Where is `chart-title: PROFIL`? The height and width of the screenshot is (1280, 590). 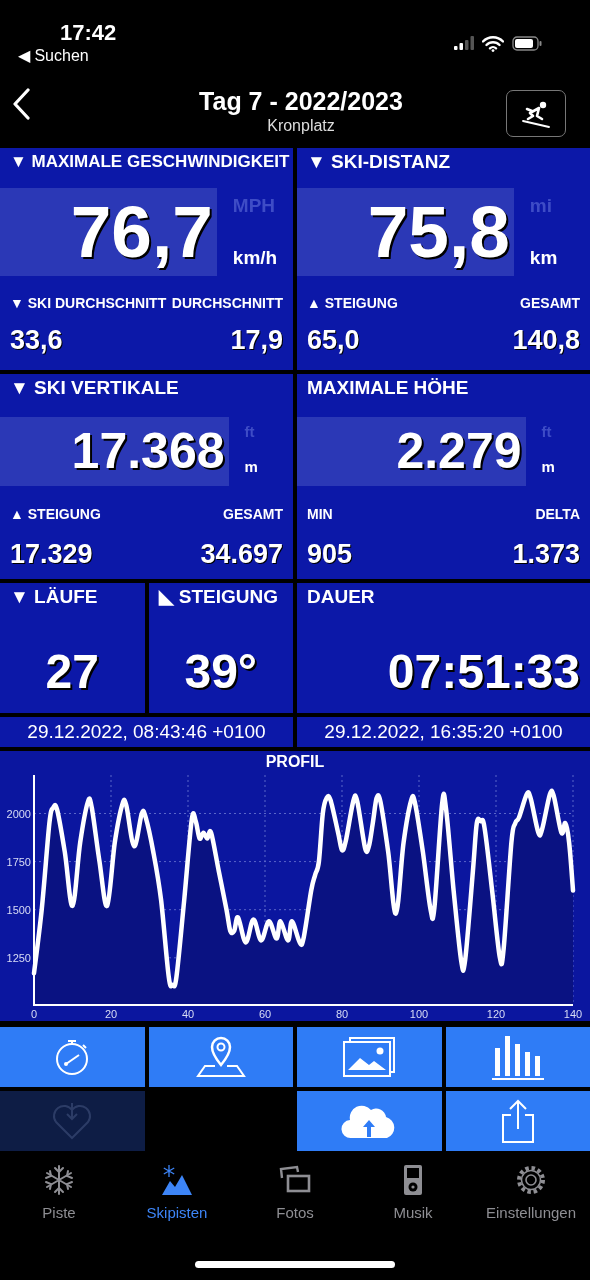 chart-title: PROFIL is located at coordinates (295, 762).